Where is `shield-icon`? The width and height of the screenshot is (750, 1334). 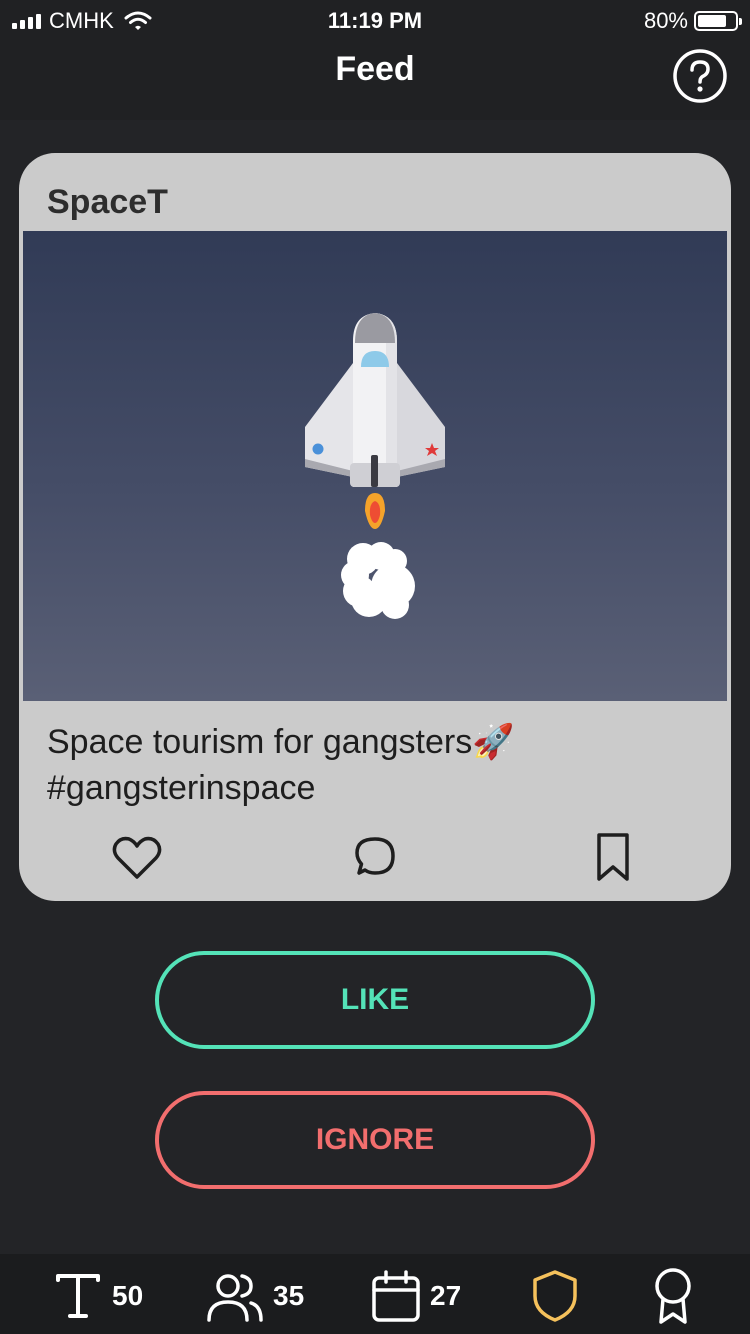
shield-icon is located at coordinates (555, 1296).